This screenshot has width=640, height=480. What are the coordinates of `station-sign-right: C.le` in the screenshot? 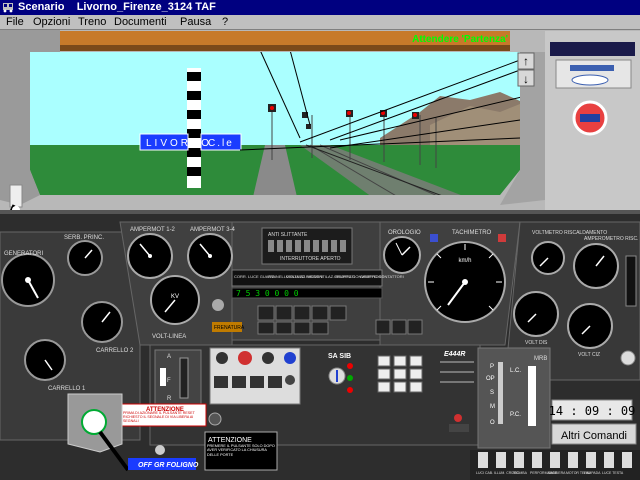 It's located at (221, 143).